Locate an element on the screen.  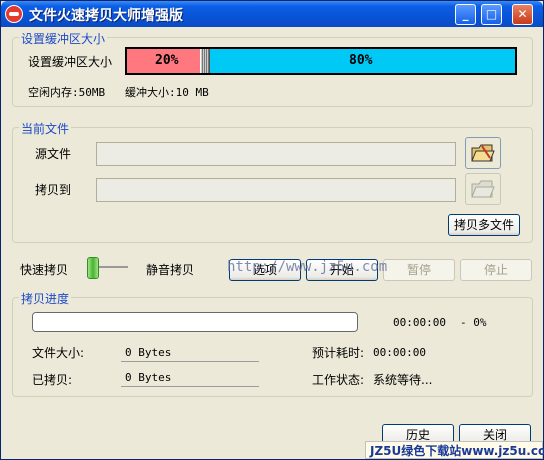
copy-progress-fill is located at coordinates (195, 322).